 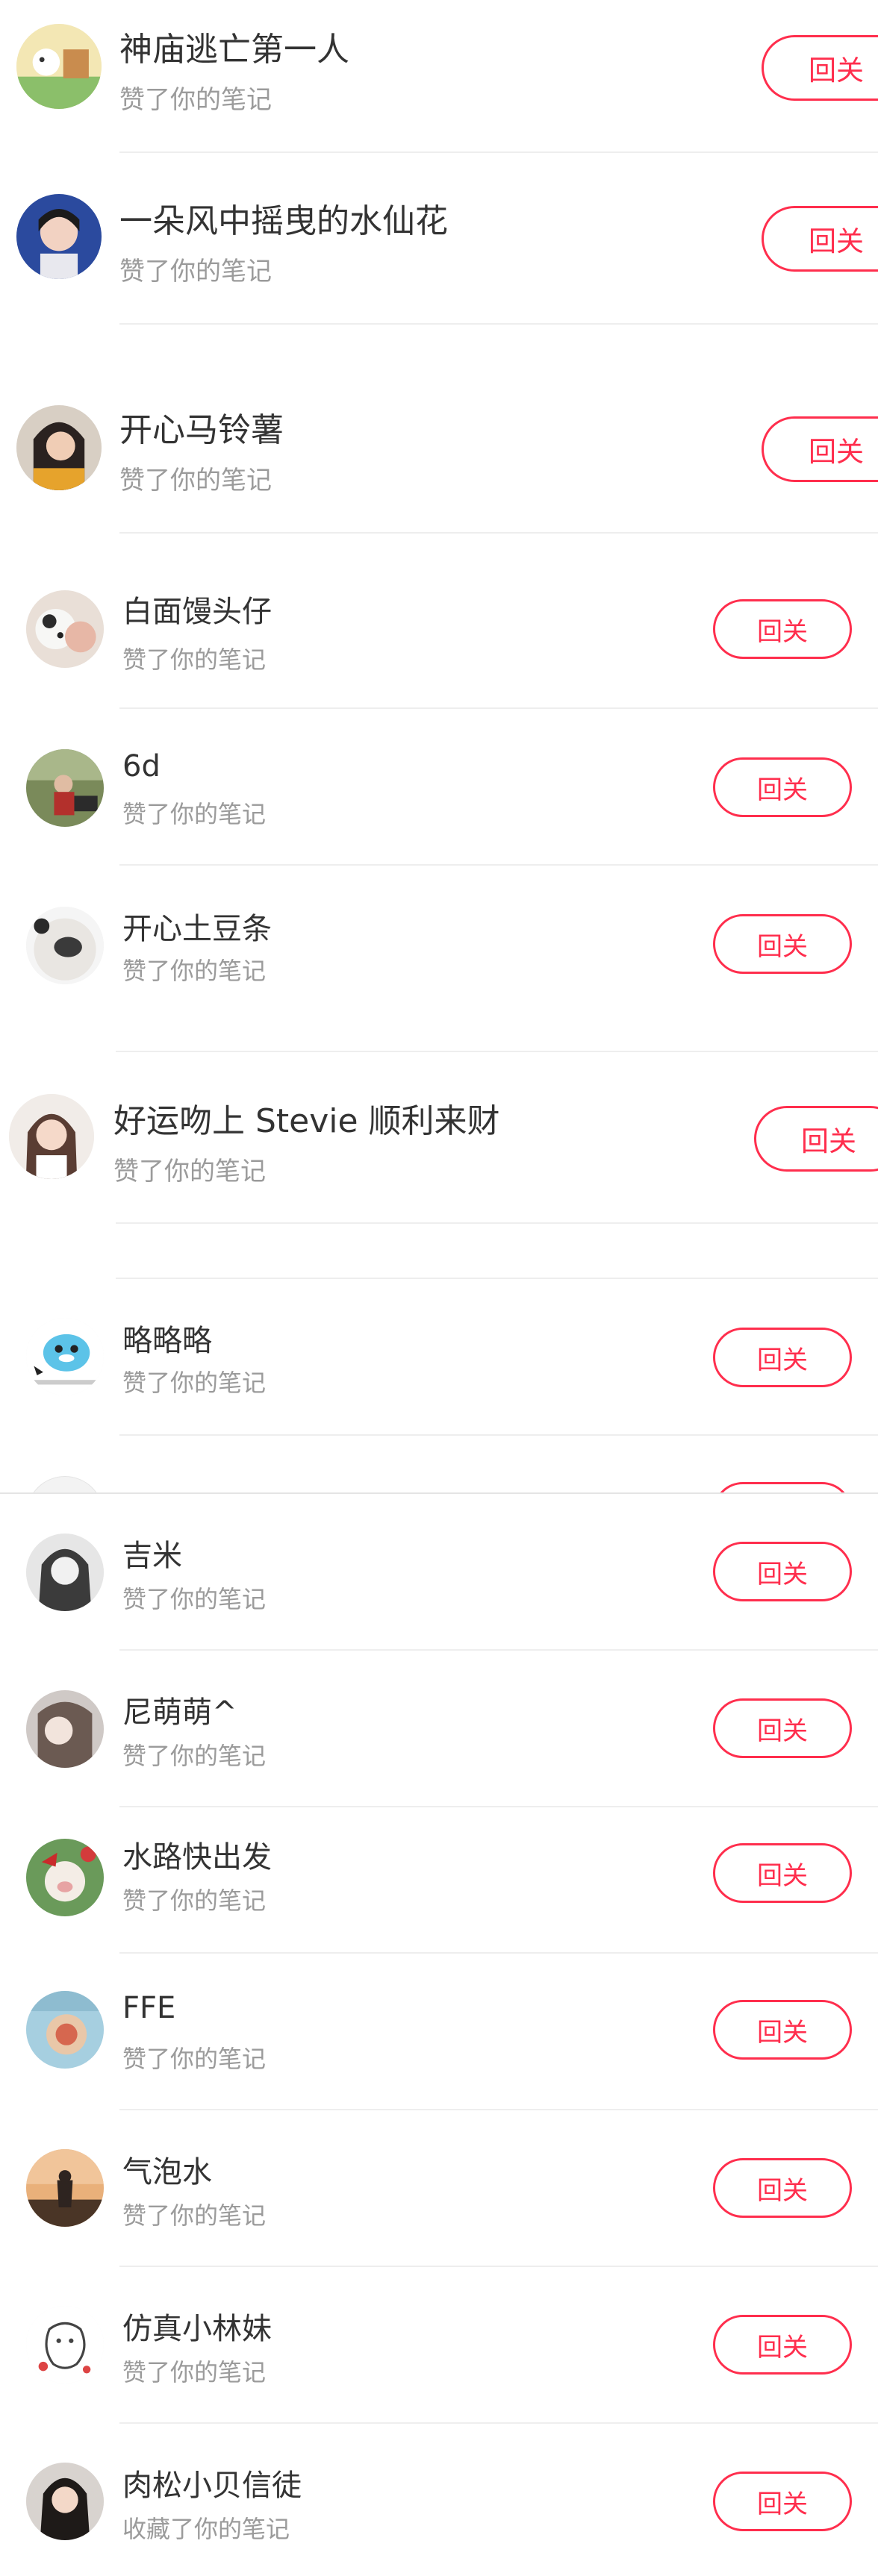 I want to click on list-item: 水路快出发 赞了你的笔记 回关, so click(x=439, y=1880).